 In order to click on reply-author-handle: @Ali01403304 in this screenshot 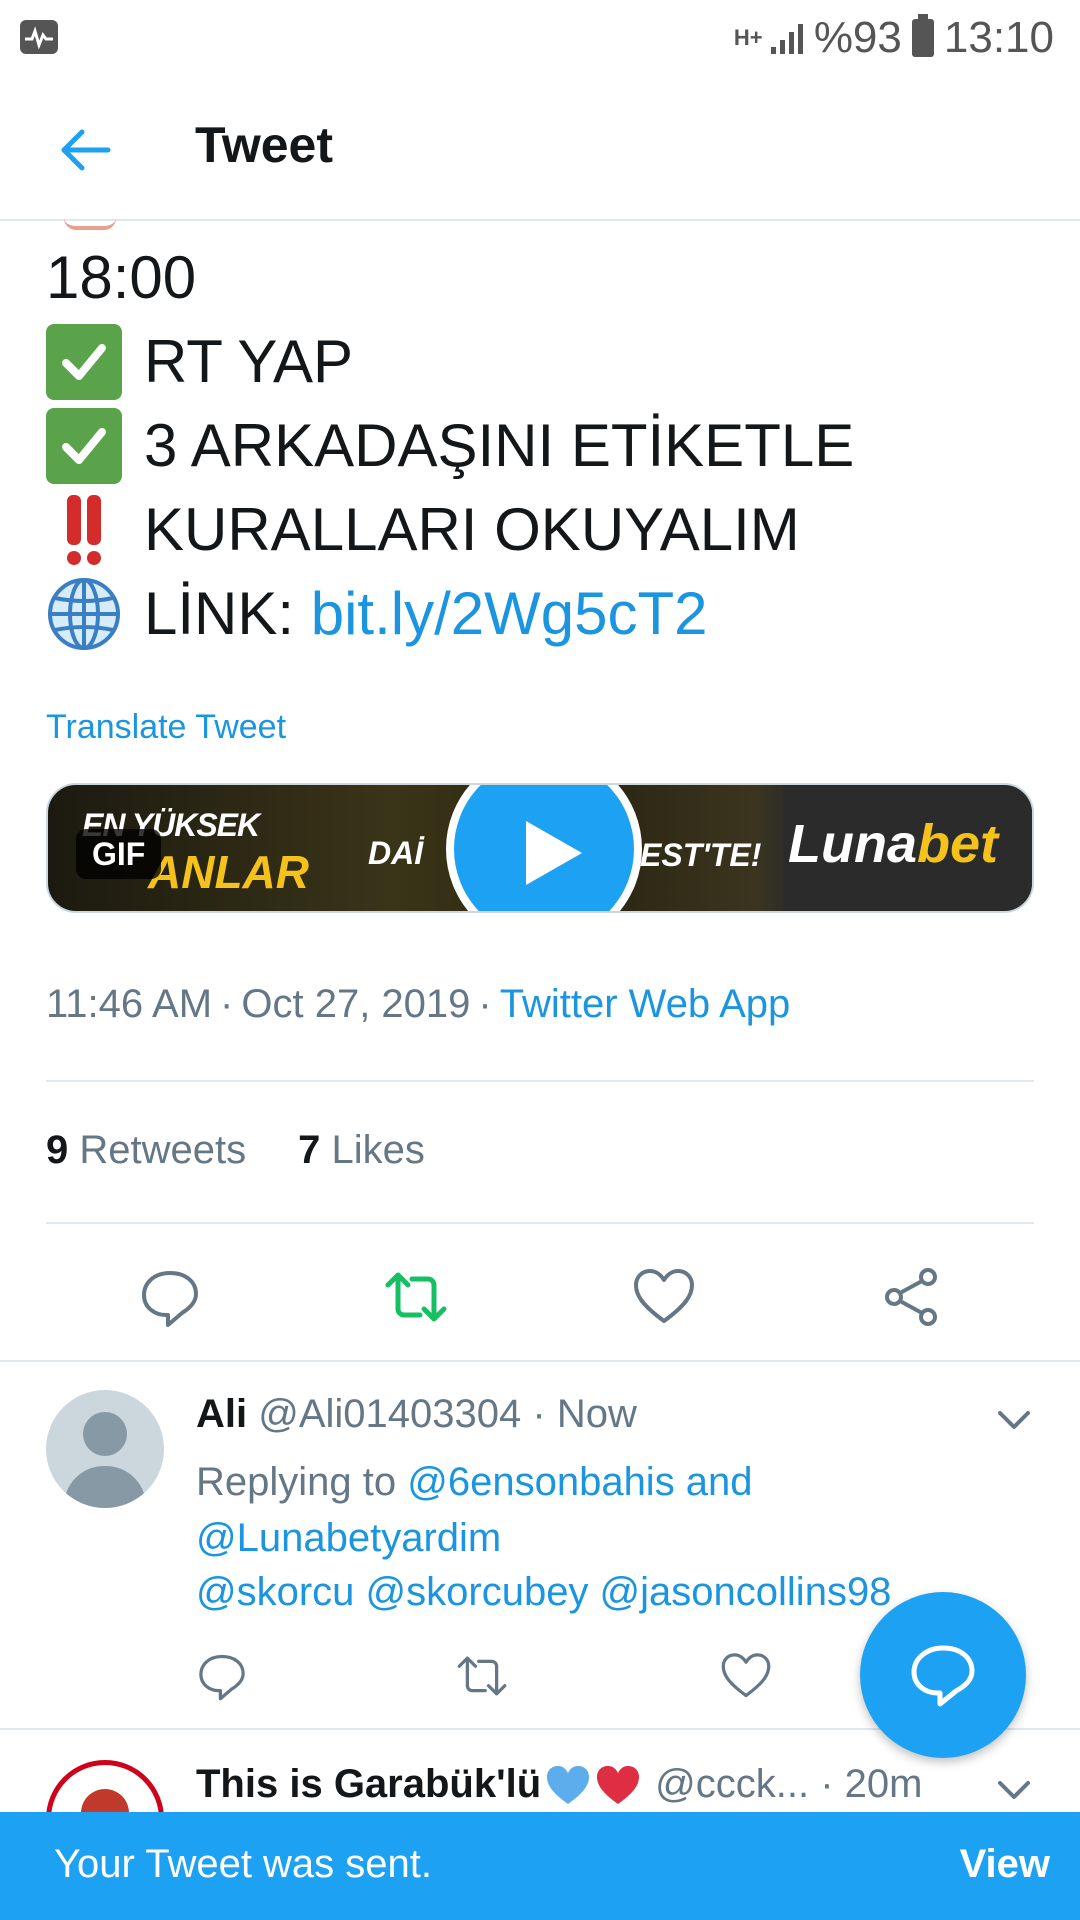, I will do `click(389, 1414)`.